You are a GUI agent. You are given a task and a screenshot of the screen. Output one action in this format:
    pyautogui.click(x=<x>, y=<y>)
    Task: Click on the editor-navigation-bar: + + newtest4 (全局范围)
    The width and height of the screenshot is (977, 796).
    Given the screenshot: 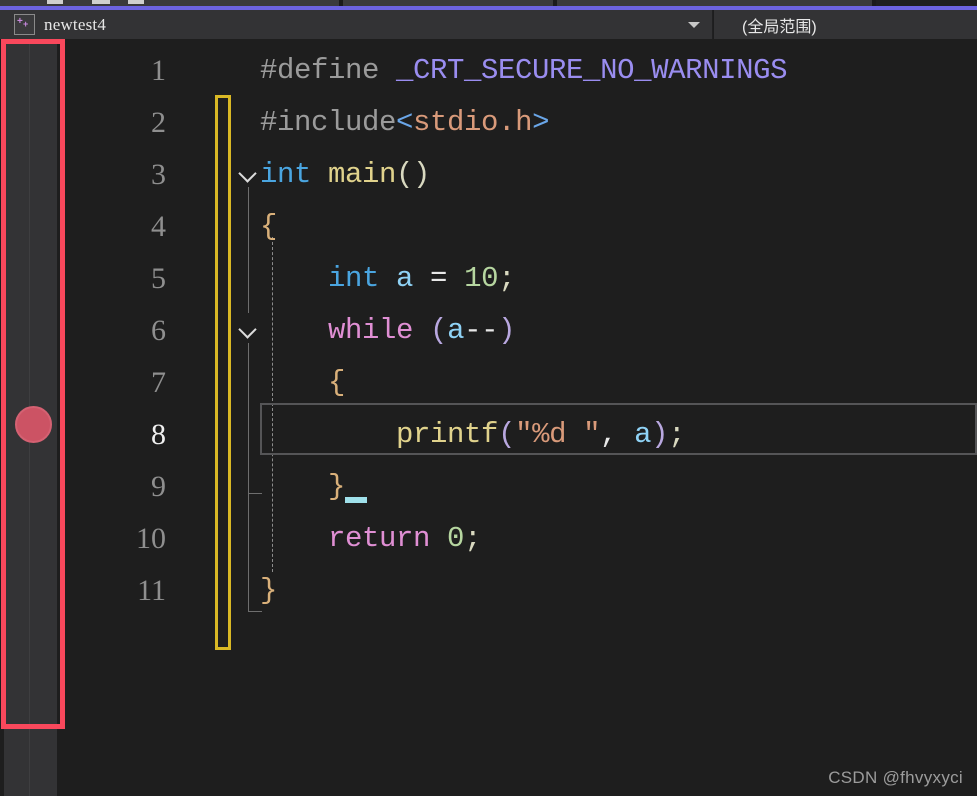 What is the action you would take?
    pyautogui.click(x=488, y=24)
    